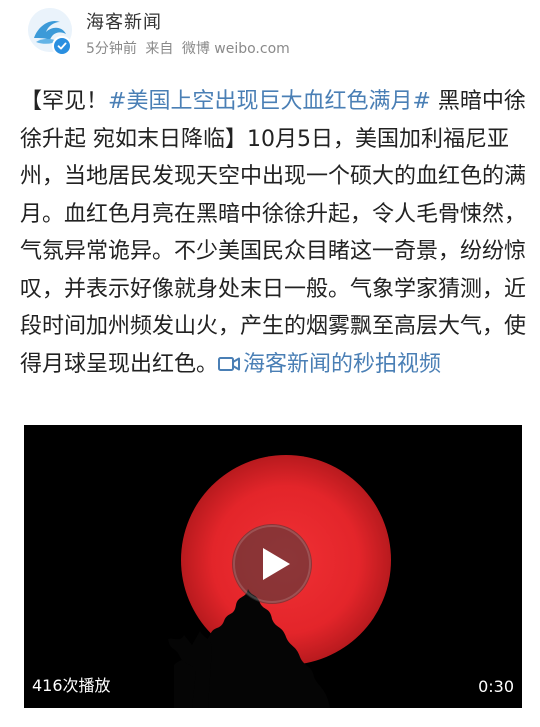  I want to click on play-button, so click(272, 564).